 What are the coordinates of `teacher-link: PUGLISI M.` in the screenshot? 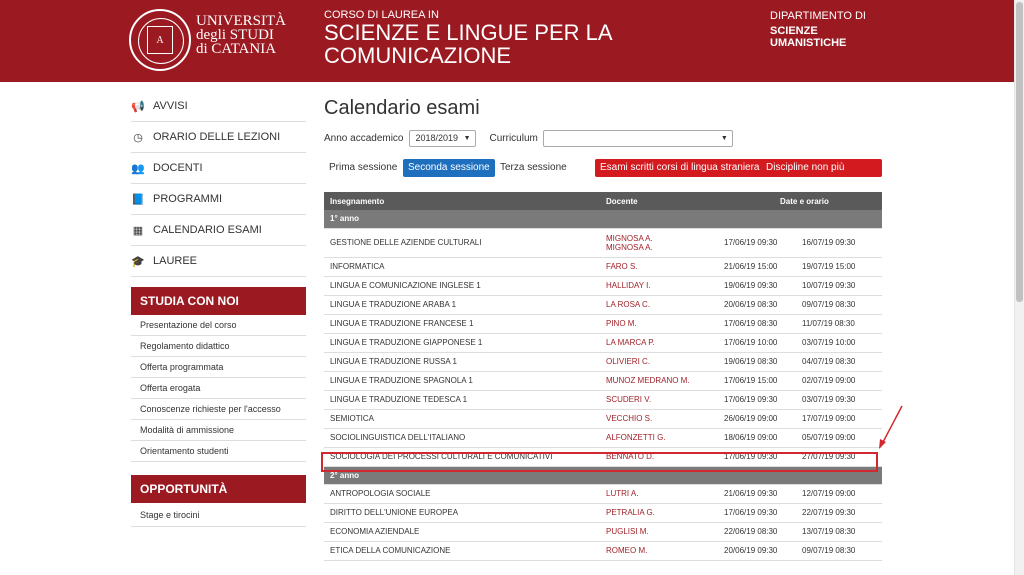 It's located at (665, 532).